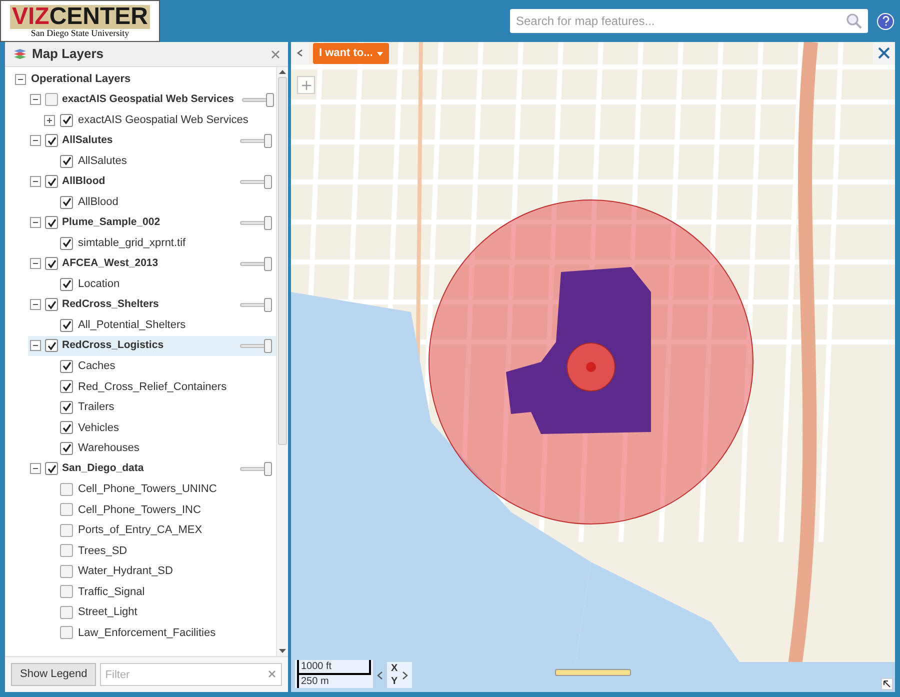 Image resolution: width=900 pixels, height=697 pixels. I want to click on arrow-icon, so click(887, 684).